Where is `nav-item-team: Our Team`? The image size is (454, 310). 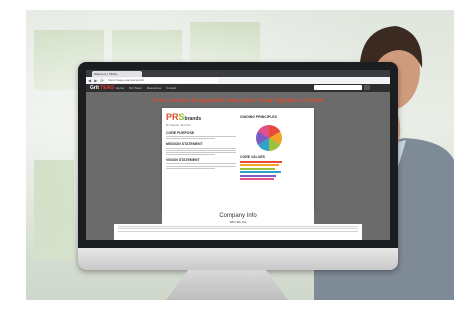 nav-item-team: Our Team is located at coordinates (135, 88).